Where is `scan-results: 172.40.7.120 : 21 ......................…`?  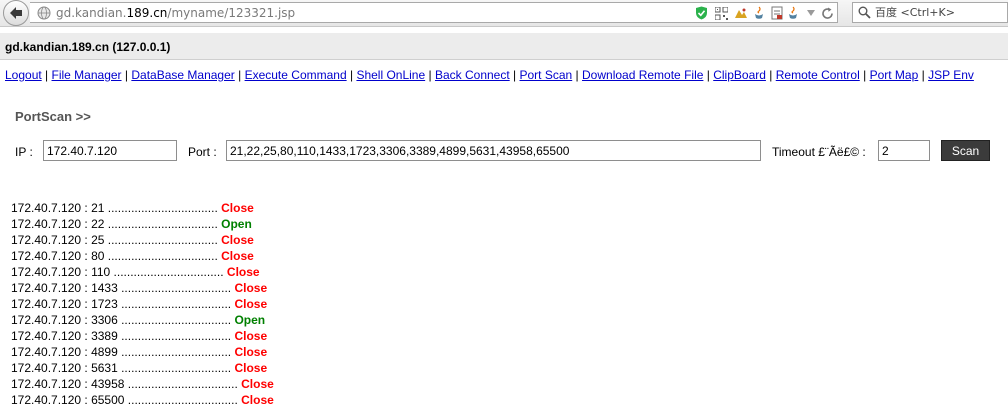 scan-results: 172.40.7.120 : 21 ......................… is located at coordinates (142, 304).